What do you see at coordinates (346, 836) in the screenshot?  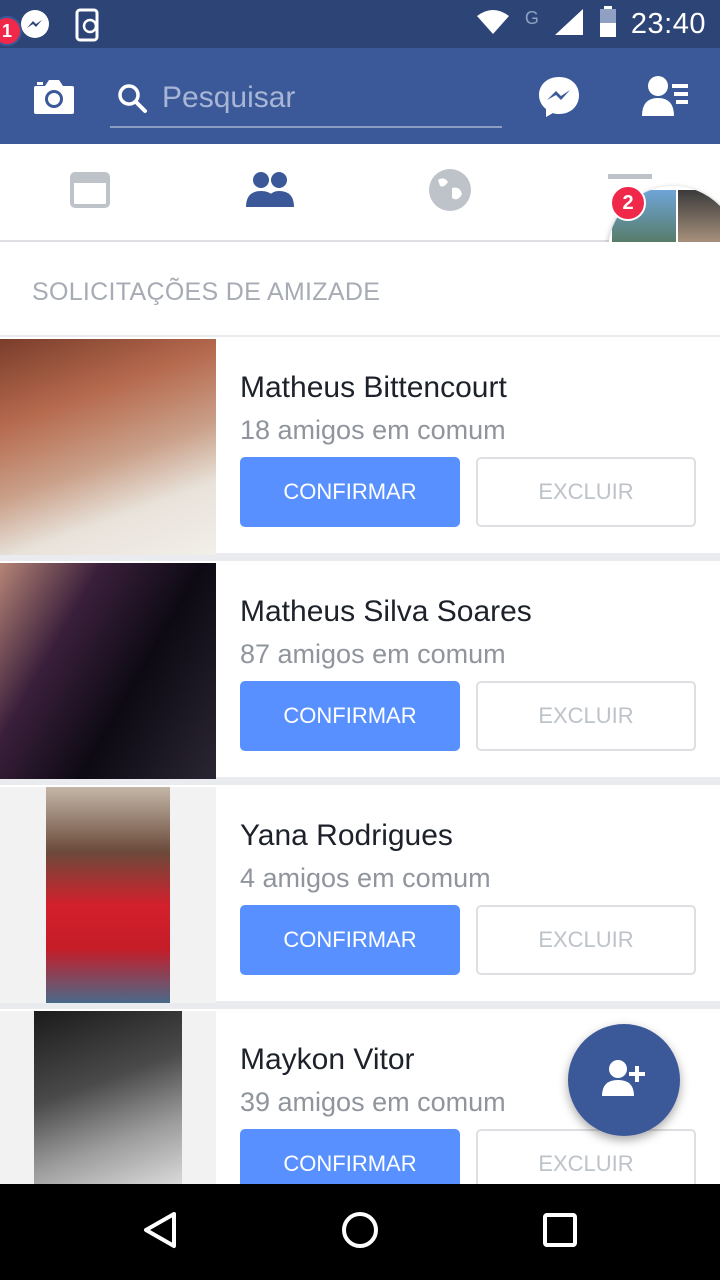 I see `requester-name: Yana Rodrigues` at bounding box center [346, 836].